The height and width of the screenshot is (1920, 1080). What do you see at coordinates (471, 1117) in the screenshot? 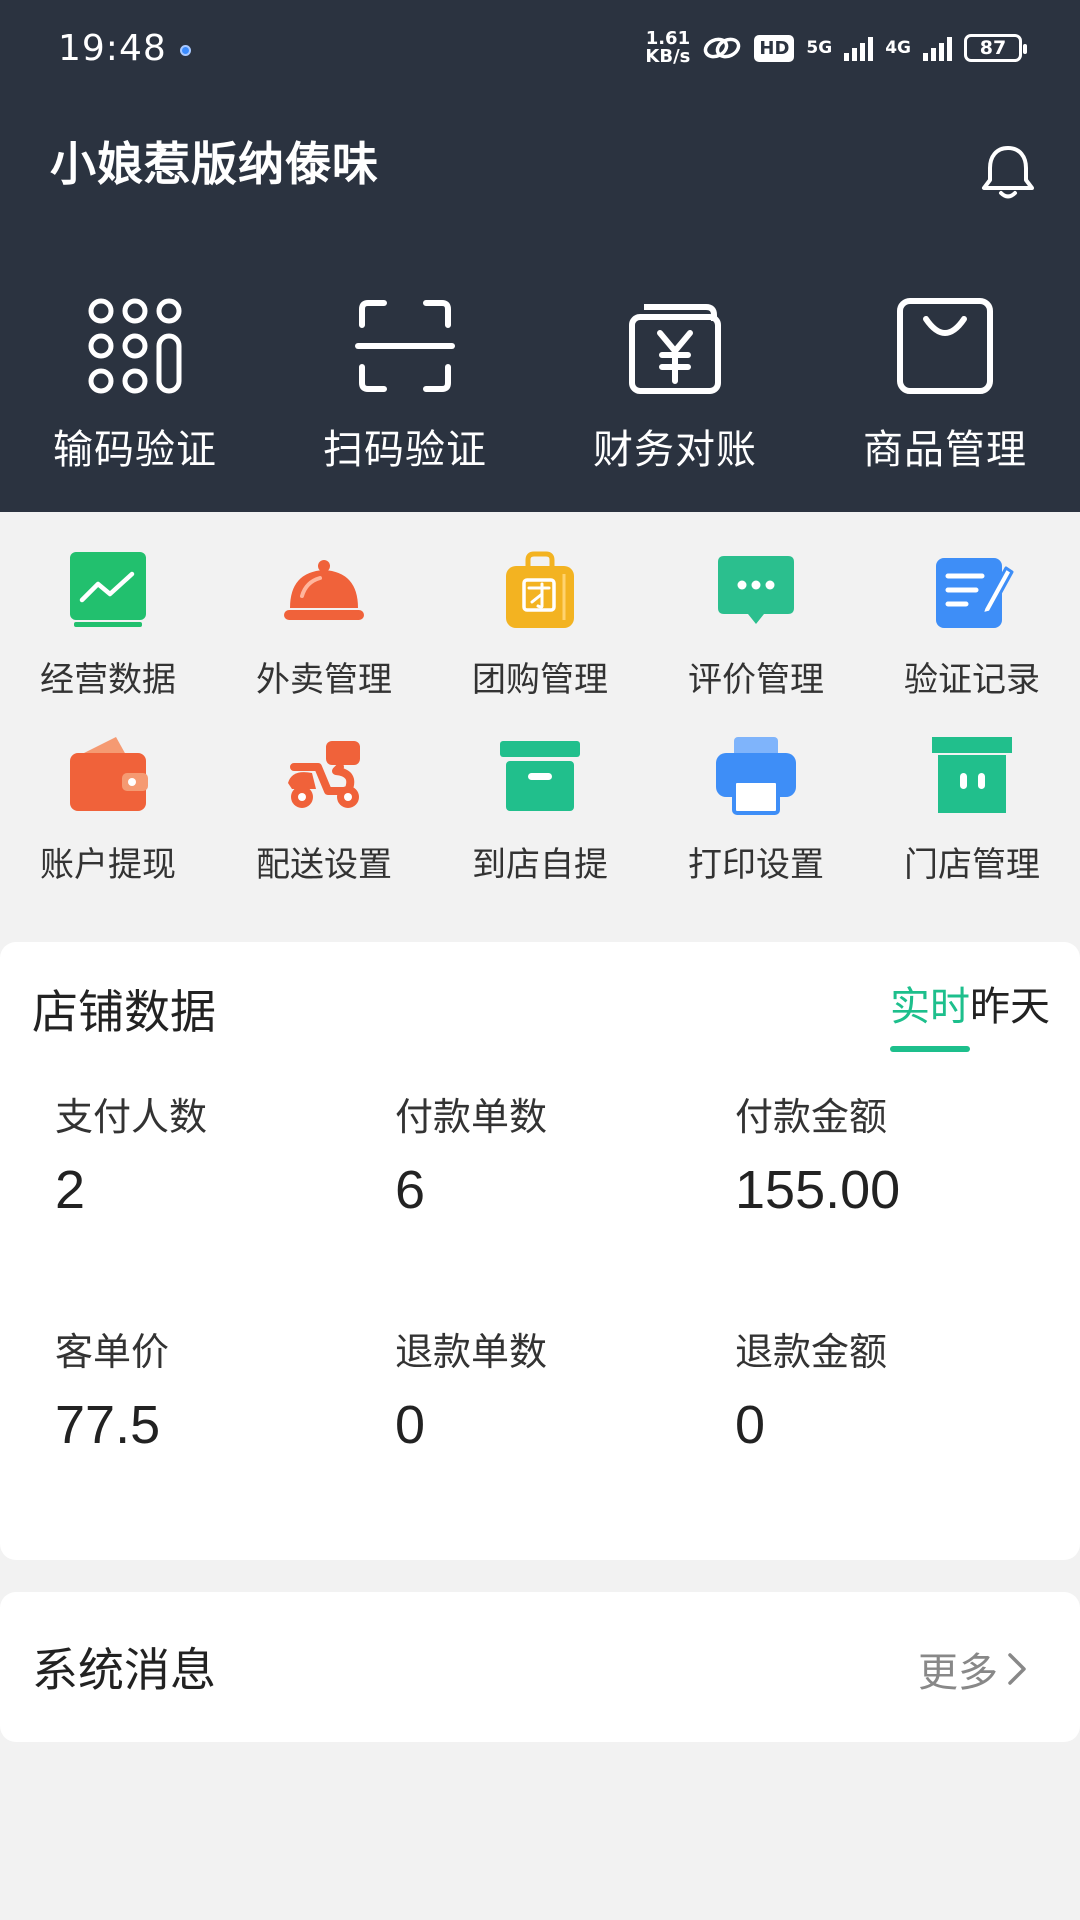
I see `metric-label: 付款单数` at bounding box center [471, 1117].